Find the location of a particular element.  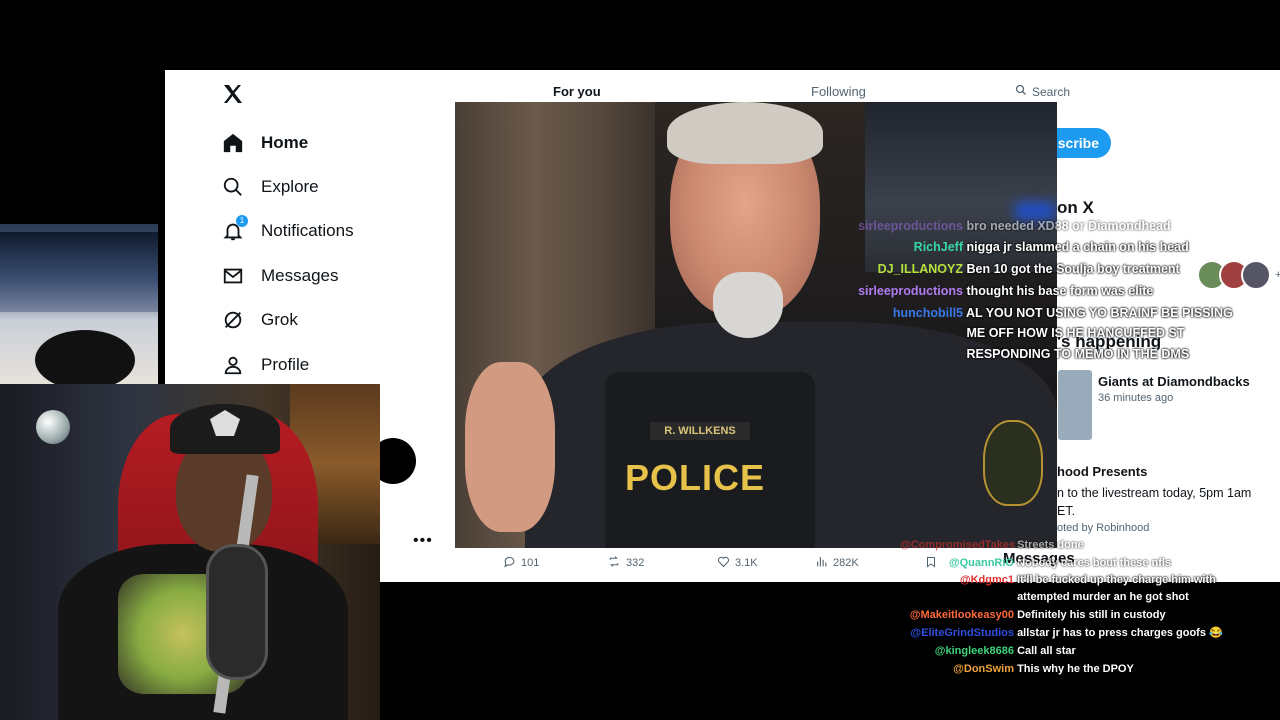

chat-text: AL YOU NOT USING YO BRAINF BE PISSING is located at coordinates (1099, 313).